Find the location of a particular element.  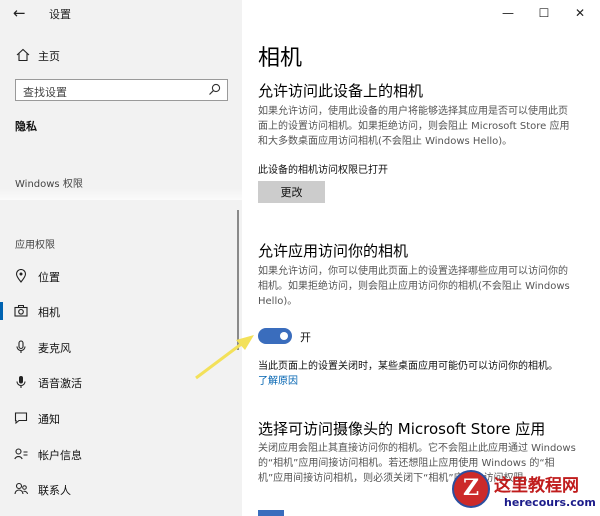

partially-visible-toggle is located at coordinates (271, 513).